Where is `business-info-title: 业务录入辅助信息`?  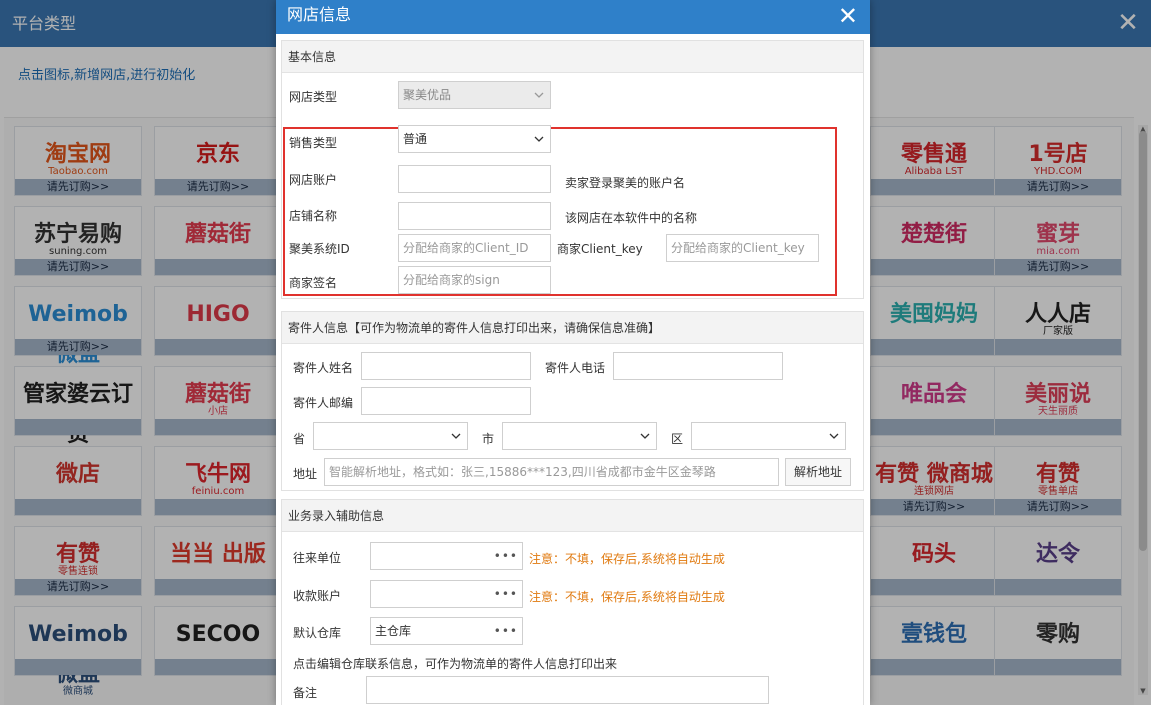 business-info-title: 业务录入辅助信息 is located at coordinates (572, 516).